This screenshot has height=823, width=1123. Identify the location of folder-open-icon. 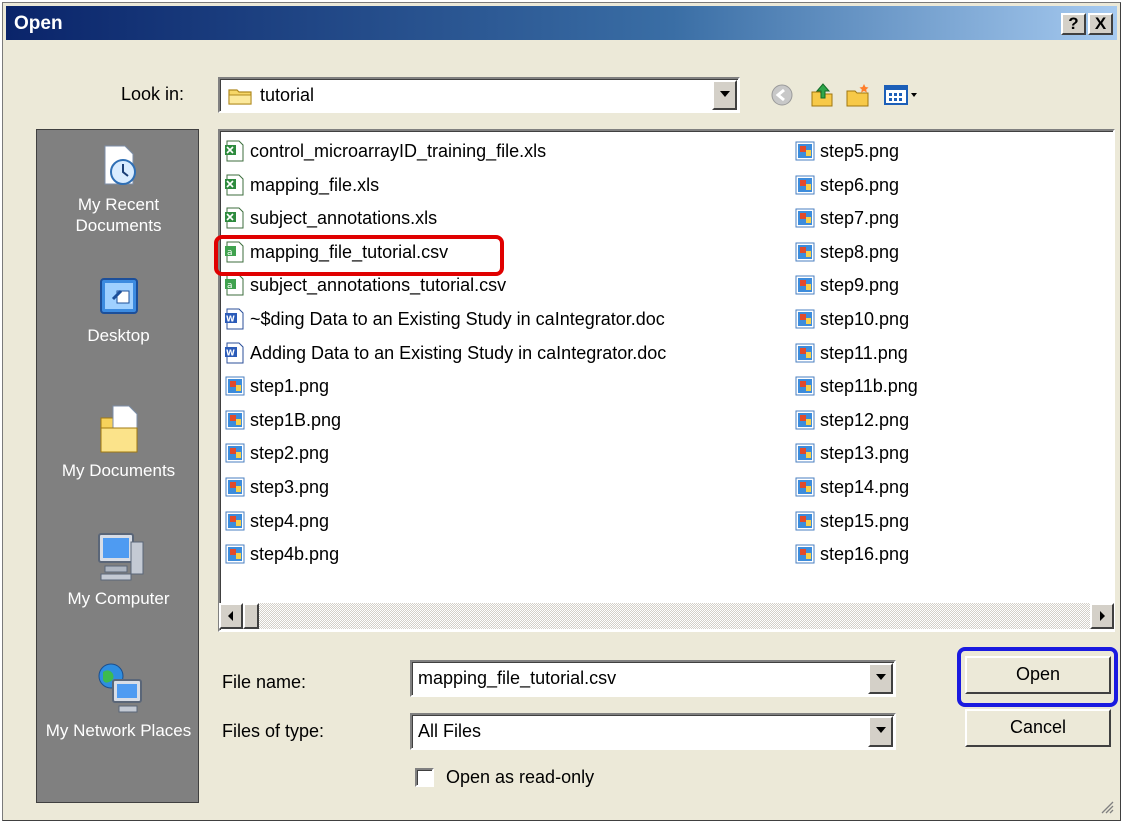
(241, 96).